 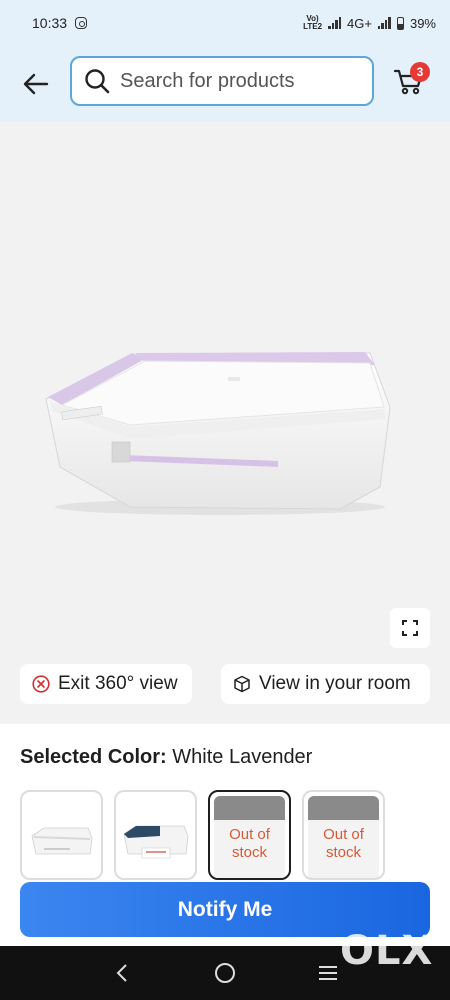 What do you see at coordinates (242, 757) in the screenshot?
I see `selected-color-value: White Lavender` at bounding box center [242, 757].